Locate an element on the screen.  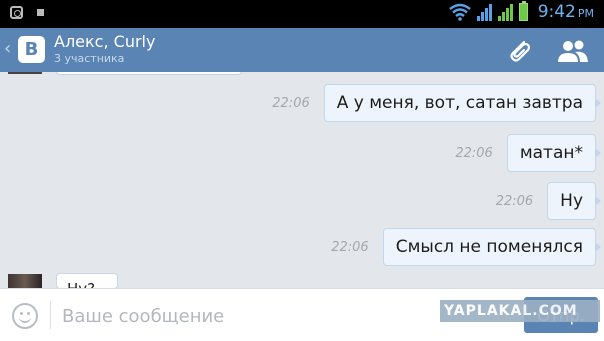
divider is located at coordinates (50, 315).